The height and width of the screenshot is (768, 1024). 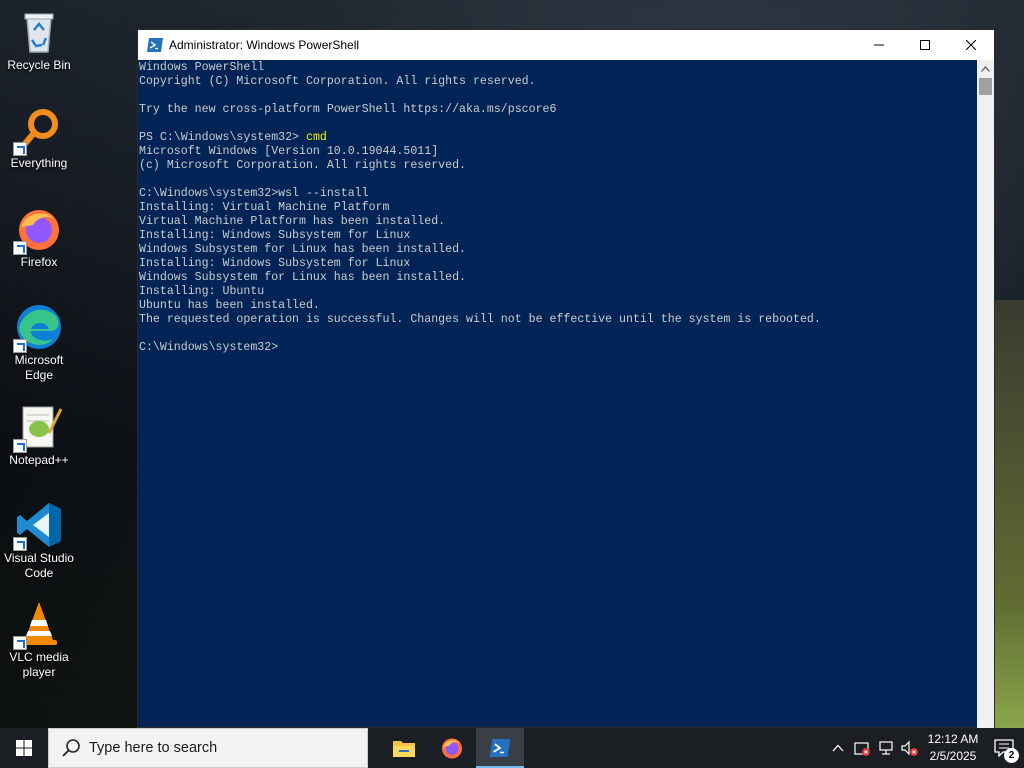 What do you see at coordinates (202, 67) in the screenshot?
I see `console-line: Windows PowerShell` at bounding box center [202, 67].